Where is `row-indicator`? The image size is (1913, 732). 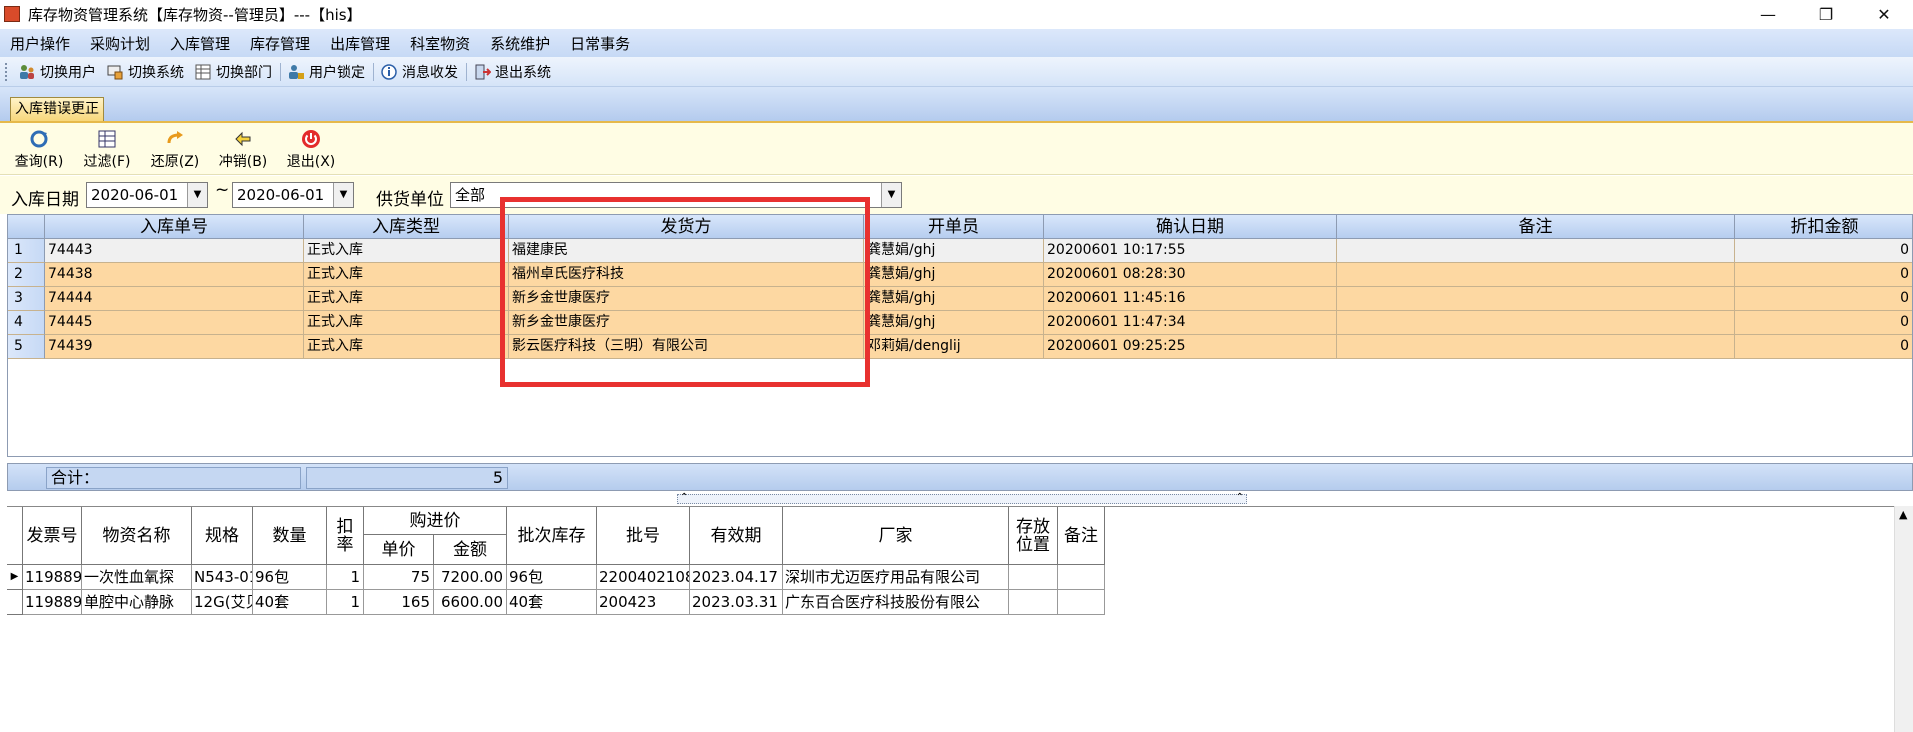
row-indicator is located at coordinates (15, 602).